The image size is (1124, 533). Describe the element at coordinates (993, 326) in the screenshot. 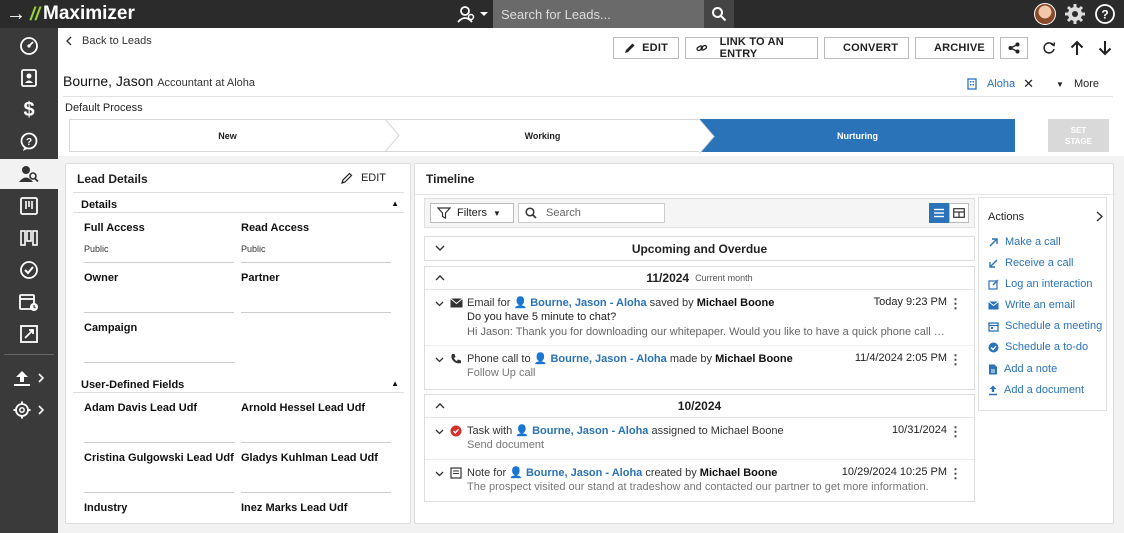

I see `meeting-icon` at that location.